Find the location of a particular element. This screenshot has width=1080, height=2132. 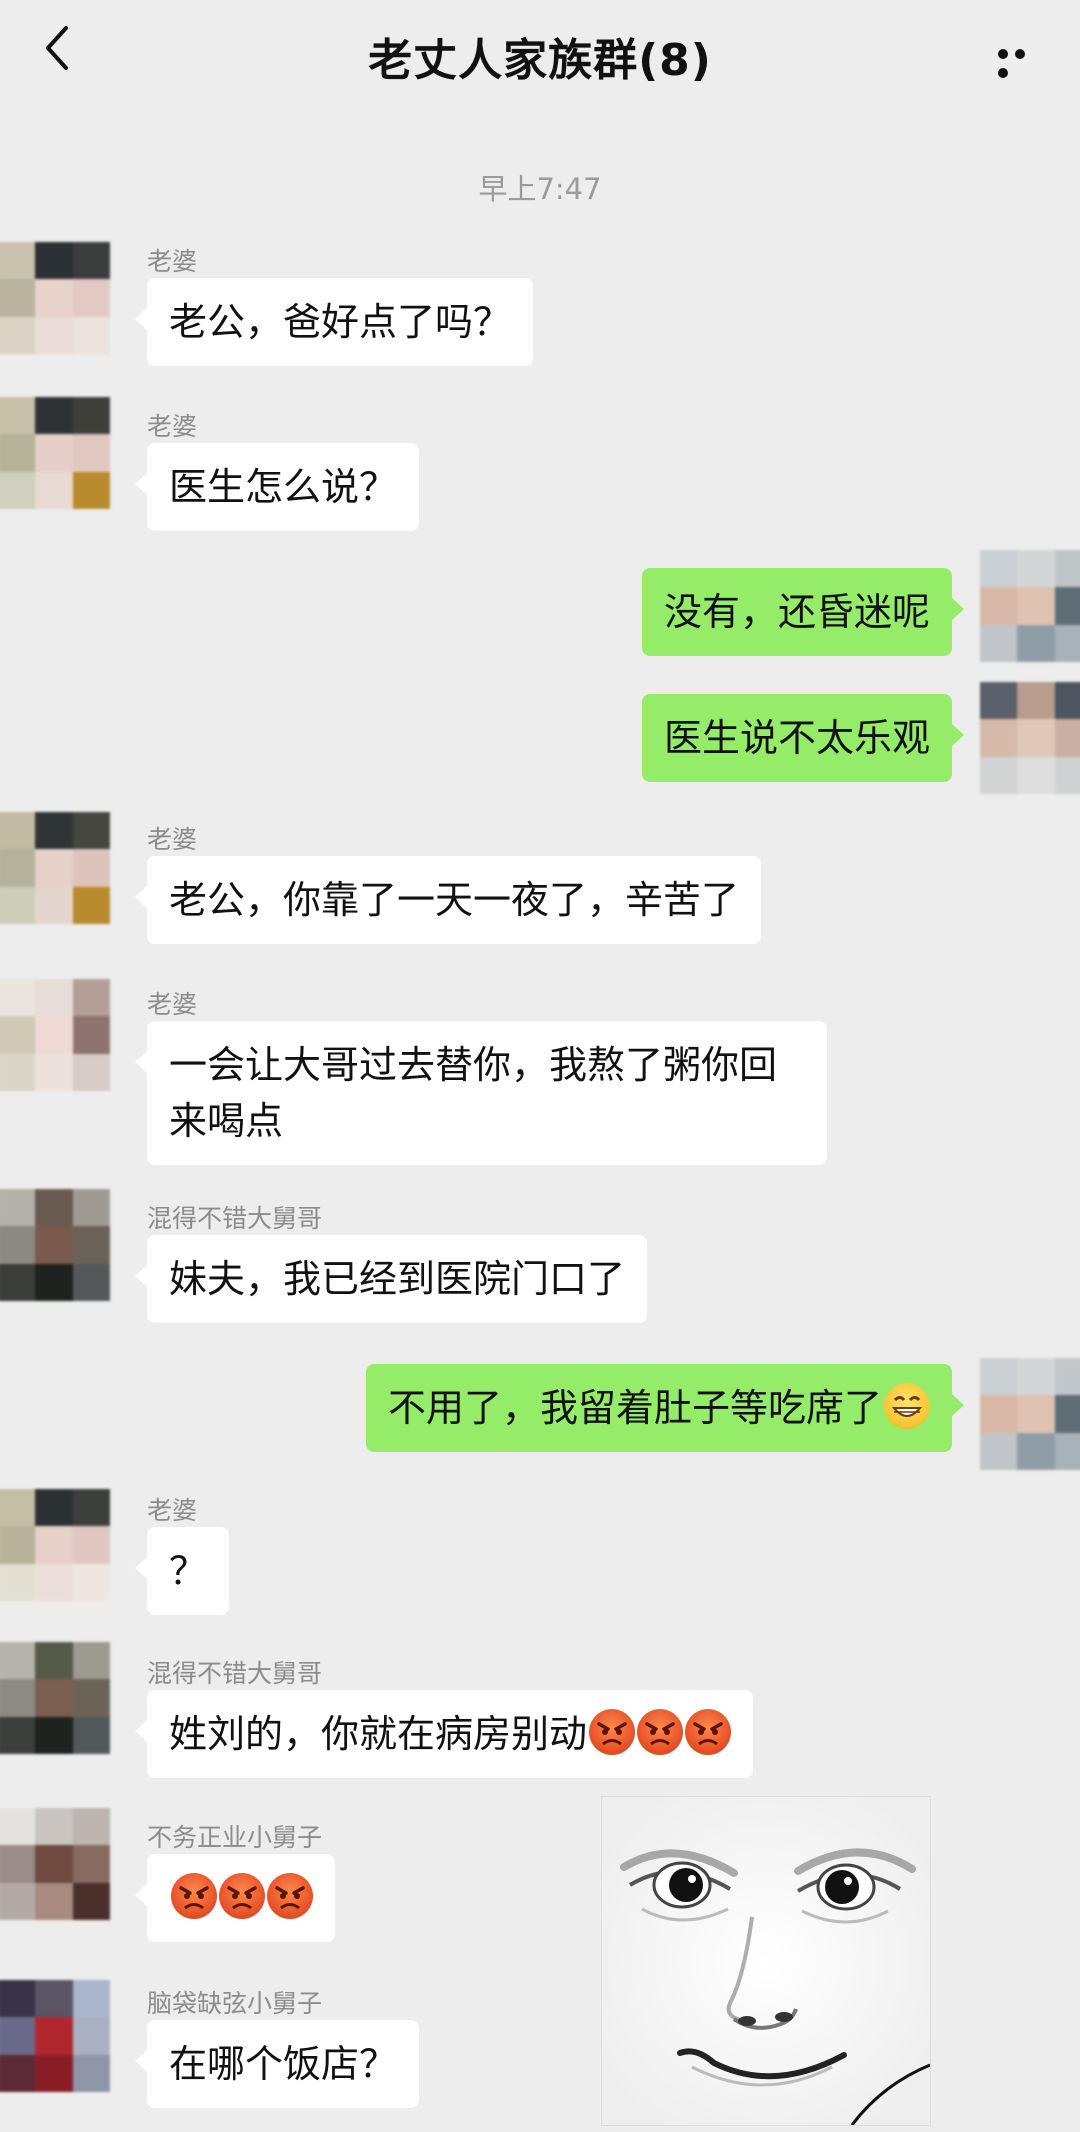

chat-header: 老丈人家族群(8) is located at coordinates (540, 50).